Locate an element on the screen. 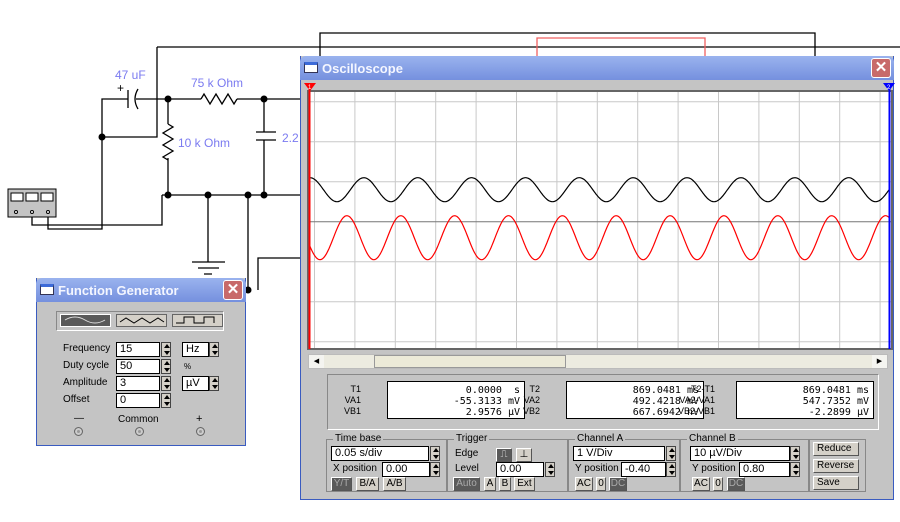  readout-label: T2 is located at coordinates (534, 389).